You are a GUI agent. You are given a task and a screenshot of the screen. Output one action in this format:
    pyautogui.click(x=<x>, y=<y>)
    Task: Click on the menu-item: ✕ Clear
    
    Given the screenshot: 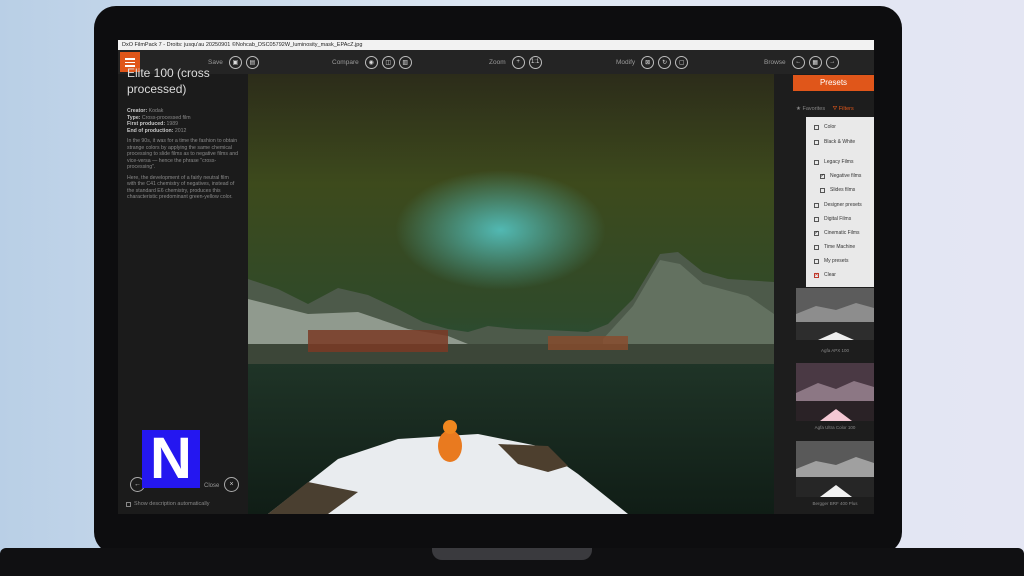 What is the action you would take?
    pyautogui.click(x=825, y=275)
    